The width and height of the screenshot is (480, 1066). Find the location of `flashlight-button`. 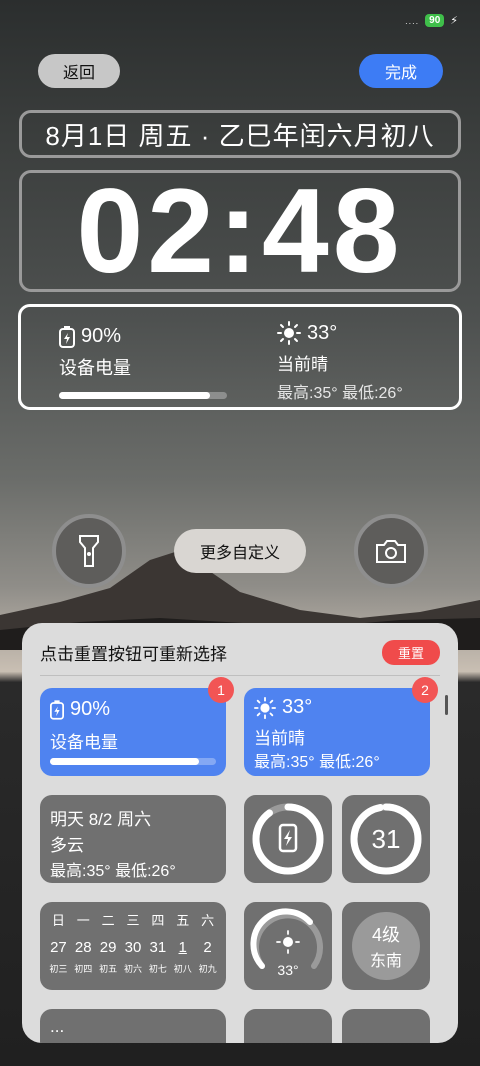

flashlight-button is located at coordinates (89, 551).